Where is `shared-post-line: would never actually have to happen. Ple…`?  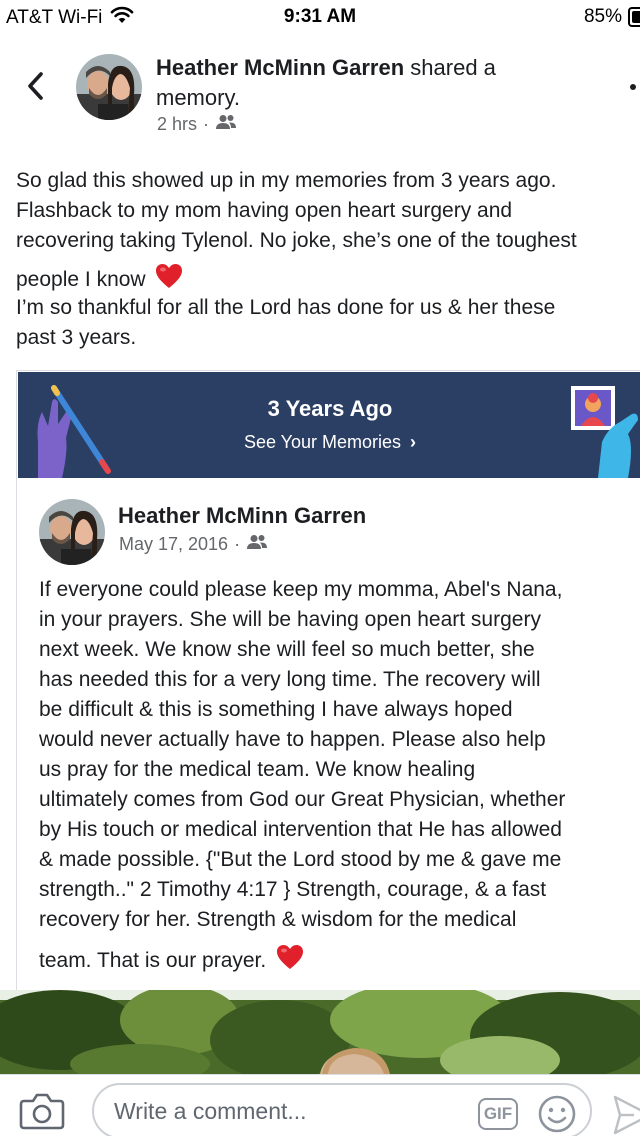
shared-post-line: would never actually have to happen. Ple… is located at coordinates (292, 739).